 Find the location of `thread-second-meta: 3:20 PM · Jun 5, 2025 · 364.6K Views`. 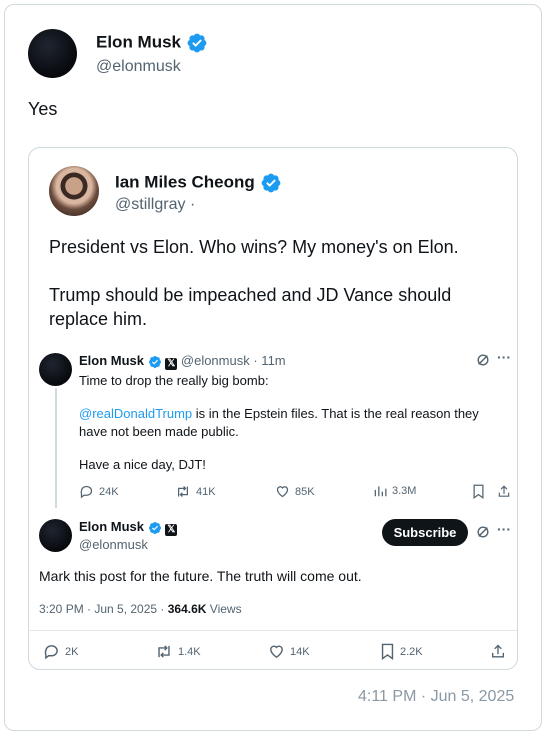

thread-second-meta: 3:20 PM · Jun 5, 2025 · 364.6K Views is located at coordinates (140, 609).